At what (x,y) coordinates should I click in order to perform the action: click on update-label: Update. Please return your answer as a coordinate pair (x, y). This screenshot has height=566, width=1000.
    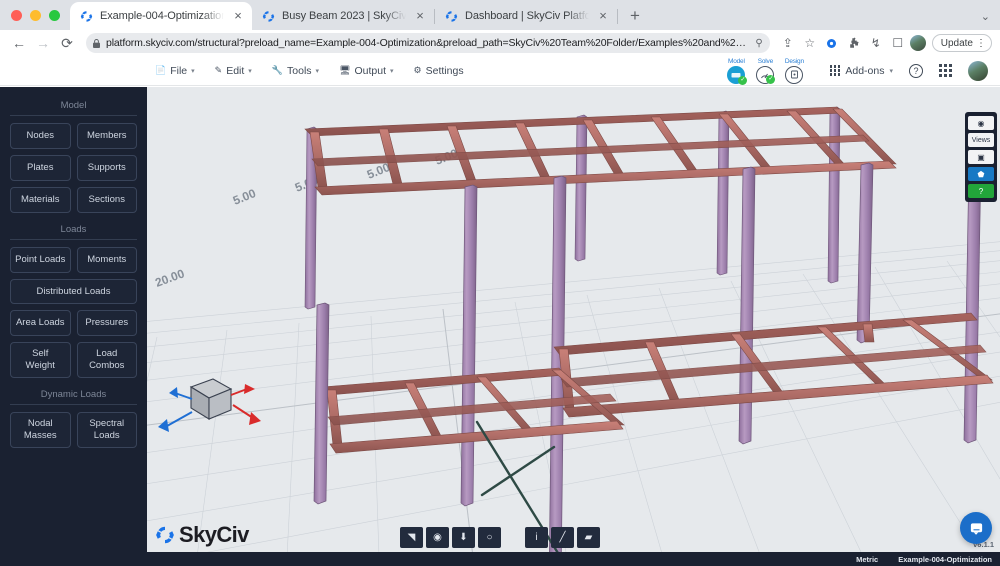
    Looking at the image, I should click on (956, 43).